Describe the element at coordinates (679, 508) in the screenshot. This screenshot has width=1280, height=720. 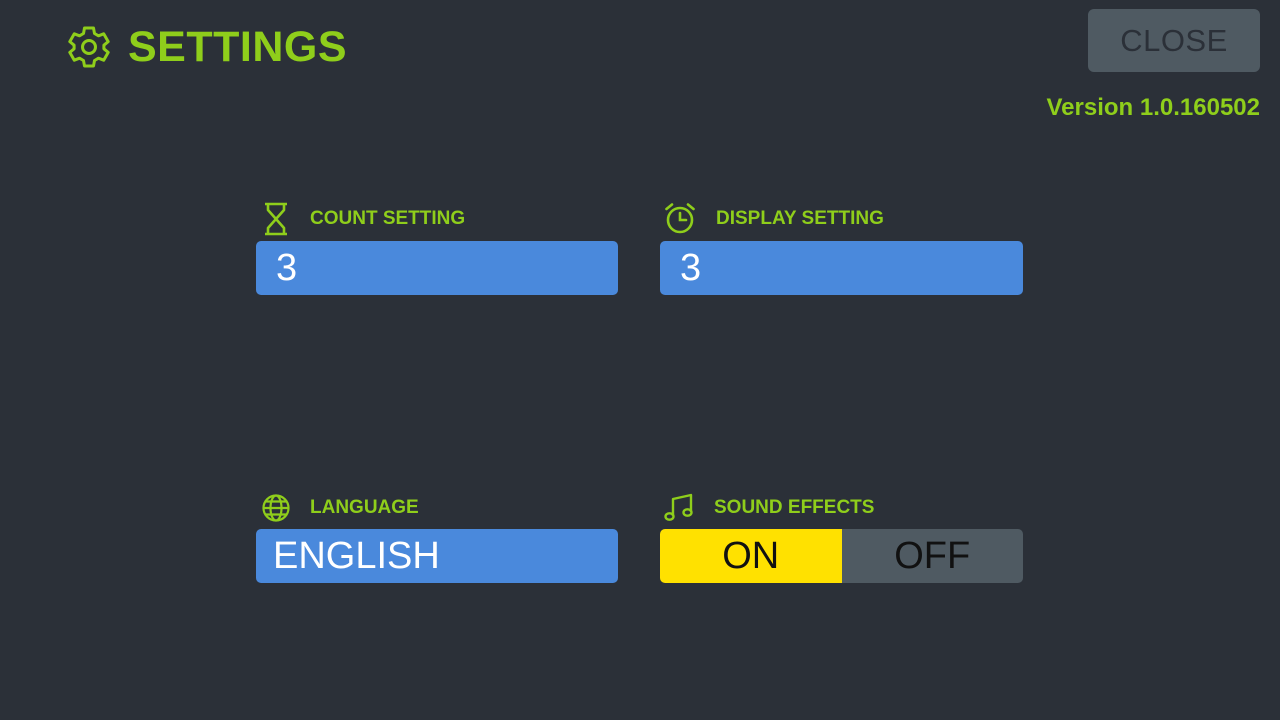
I see `music-note-icon` at that location.